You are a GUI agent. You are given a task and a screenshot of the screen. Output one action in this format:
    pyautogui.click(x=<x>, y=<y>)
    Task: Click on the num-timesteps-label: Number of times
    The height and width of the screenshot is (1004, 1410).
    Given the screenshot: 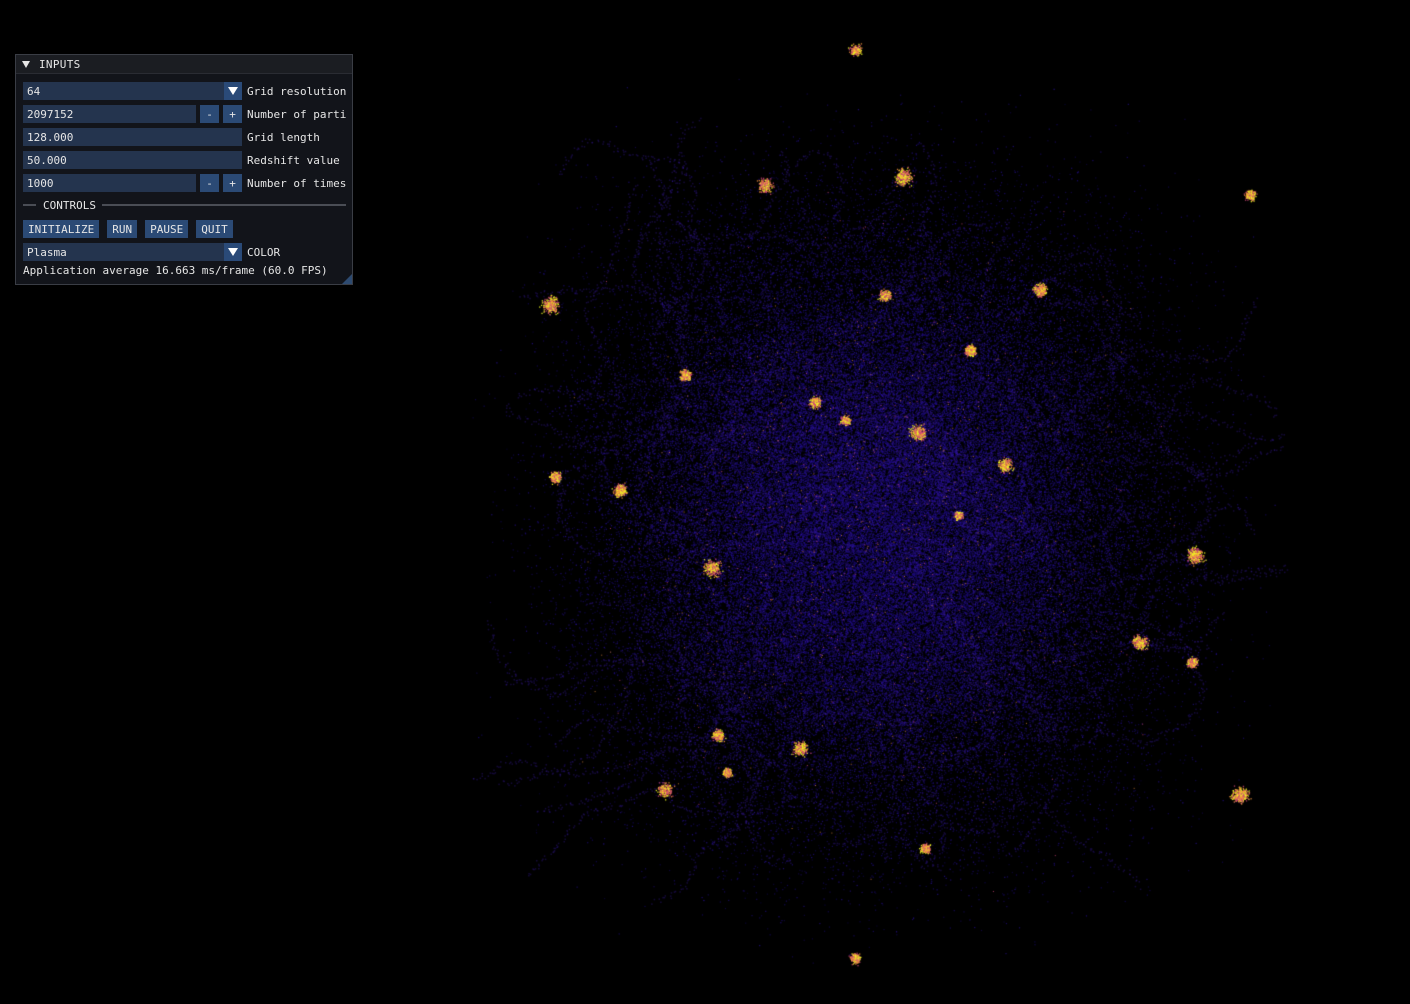 What is the action you would take?
    pyautogui.click(x=297, y=183)
    